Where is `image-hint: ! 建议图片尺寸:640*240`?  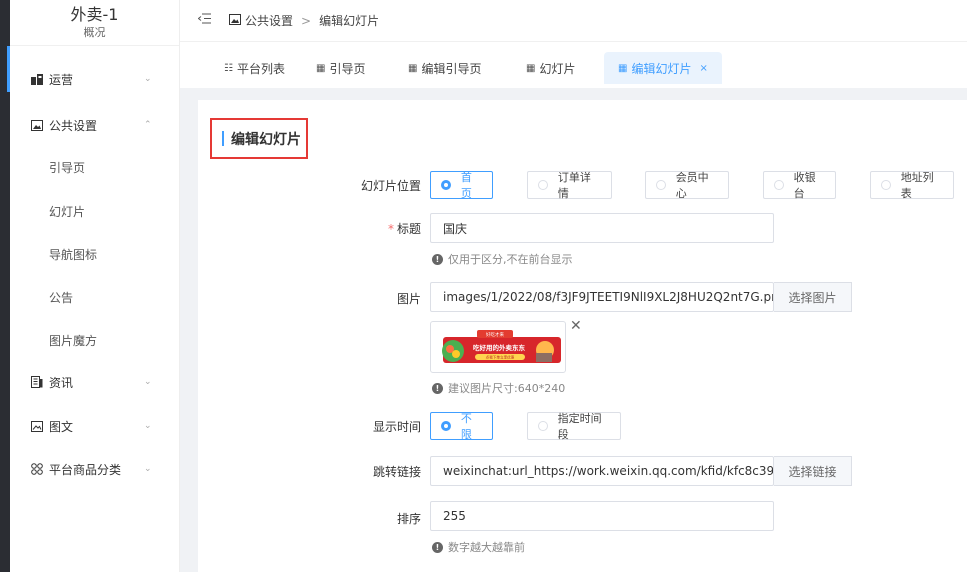 image-hint: ! 建议图片尺寸:640*240 is located at coordinates (498, 388).